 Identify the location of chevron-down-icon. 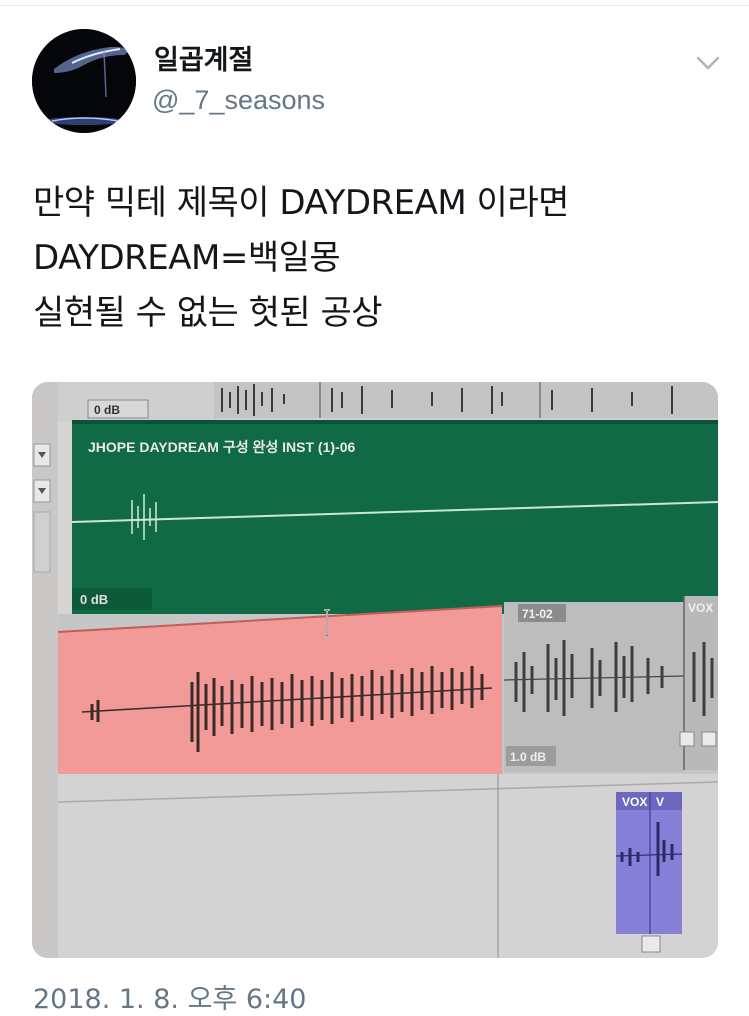
(708, 63).